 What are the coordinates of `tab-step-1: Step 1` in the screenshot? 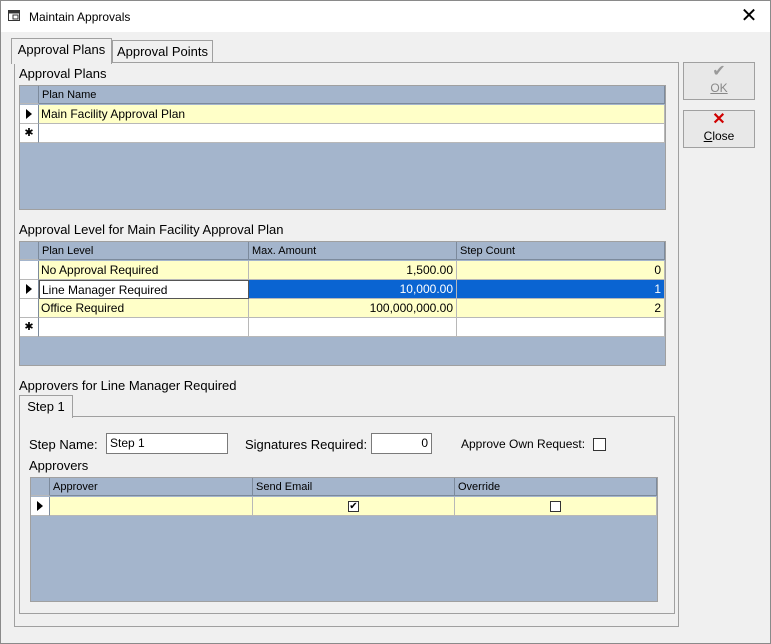 It's located at (46, 406).